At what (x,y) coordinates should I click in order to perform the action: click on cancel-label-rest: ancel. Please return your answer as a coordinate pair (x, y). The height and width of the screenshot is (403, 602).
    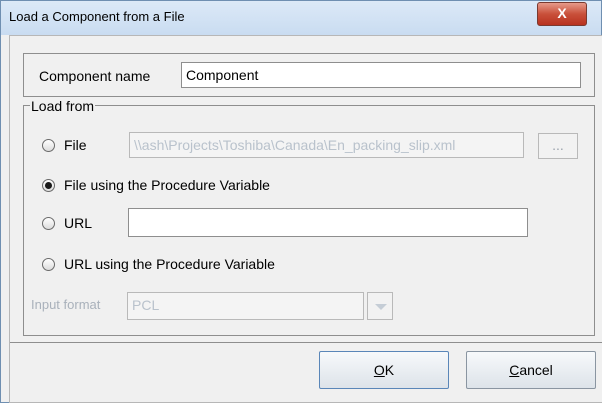
    Looking at the image, I should click on (536, 370).